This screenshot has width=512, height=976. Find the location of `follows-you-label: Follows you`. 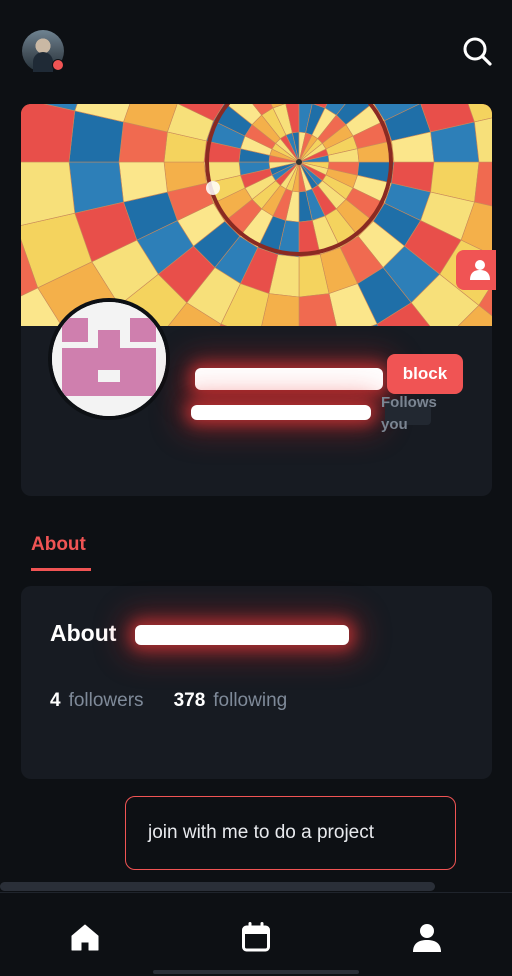

follows-you-label: Follows you is located at coordinates (409, 413).